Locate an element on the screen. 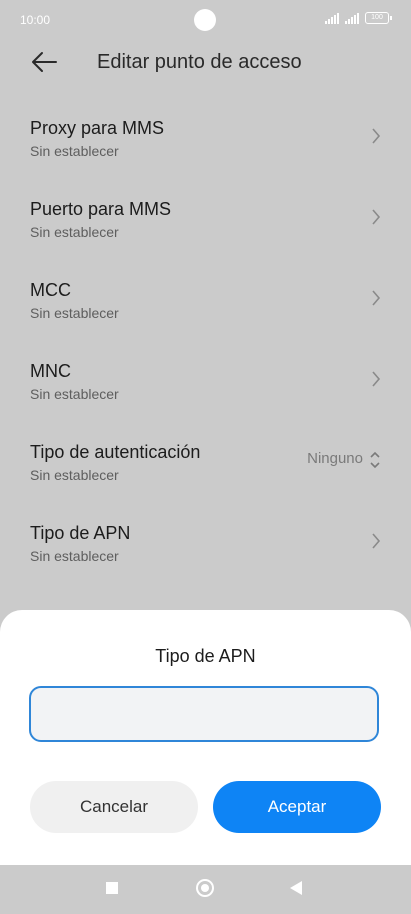  status-bar: 10:00 100 is located at coordinates (205, 20).